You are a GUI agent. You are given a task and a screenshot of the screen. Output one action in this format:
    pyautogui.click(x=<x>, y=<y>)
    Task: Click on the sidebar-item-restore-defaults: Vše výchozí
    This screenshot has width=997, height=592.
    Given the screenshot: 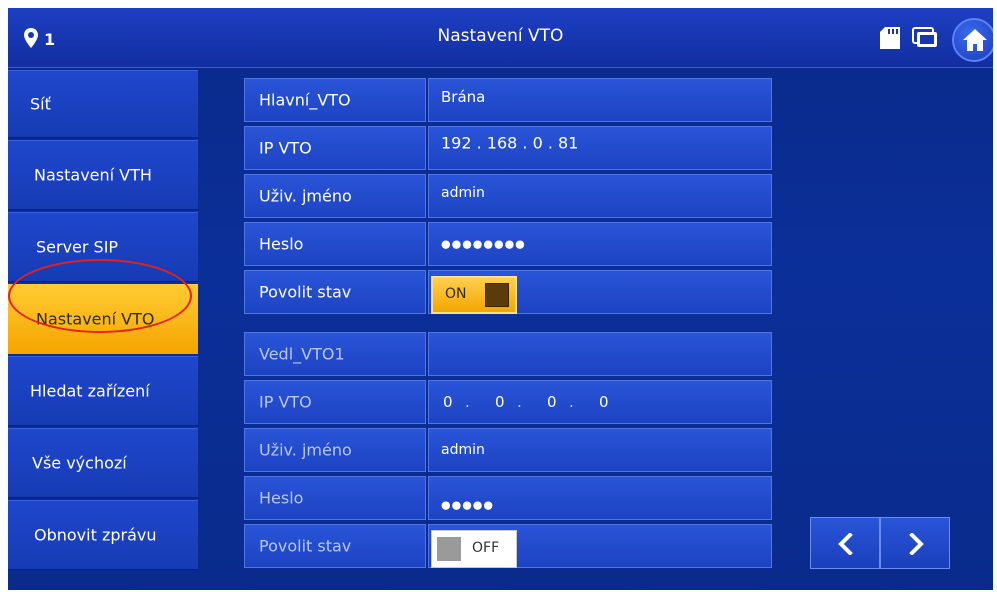 What is the action you would take?
    pyautogui.click(x=103, y=463)
    